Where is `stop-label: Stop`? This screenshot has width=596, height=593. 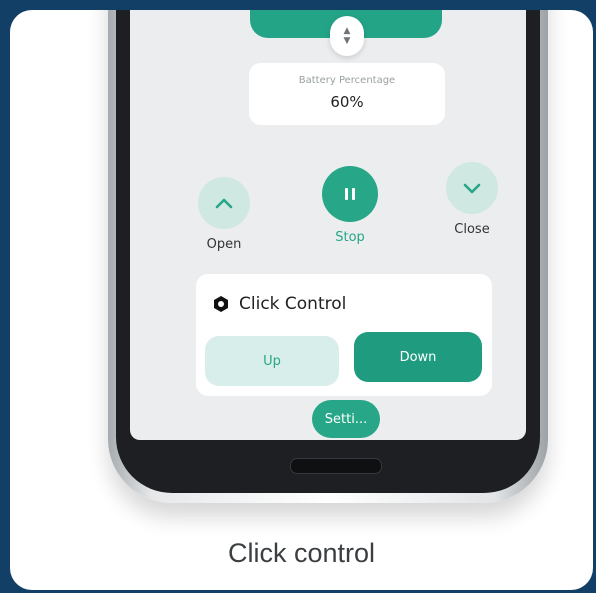 stop-label: Stop is located at coordinates (350, 237).